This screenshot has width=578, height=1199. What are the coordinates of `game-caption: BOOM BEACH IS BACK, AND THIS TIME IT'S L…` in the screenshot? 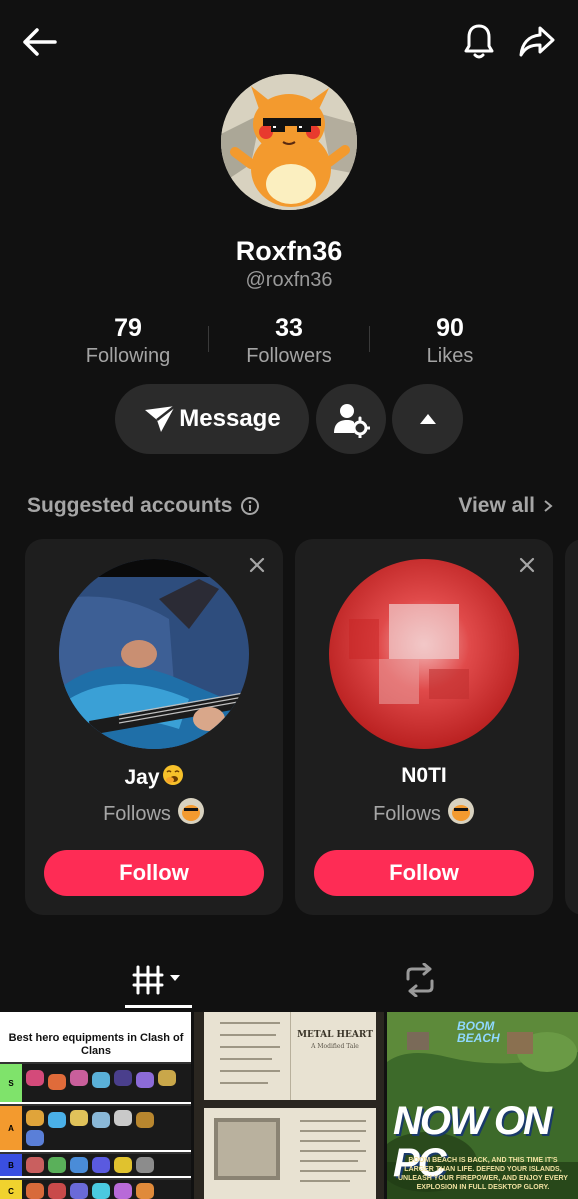 It's located at (483, 1174).